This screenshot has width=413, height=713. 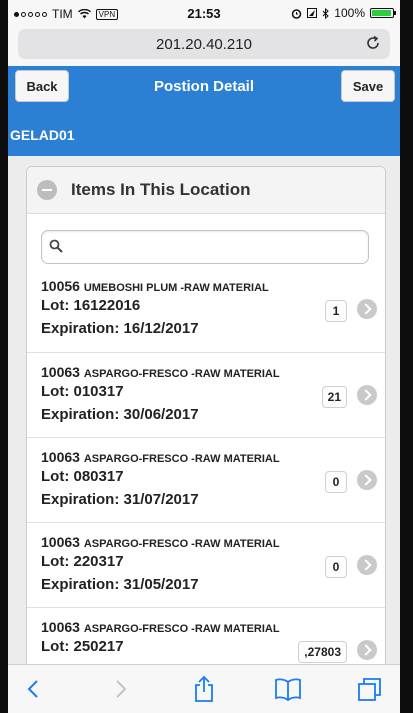 What do you see at coordinates (47, 190) in the screenshot?
I see `minus-icon` at bounding box center [47, 190].